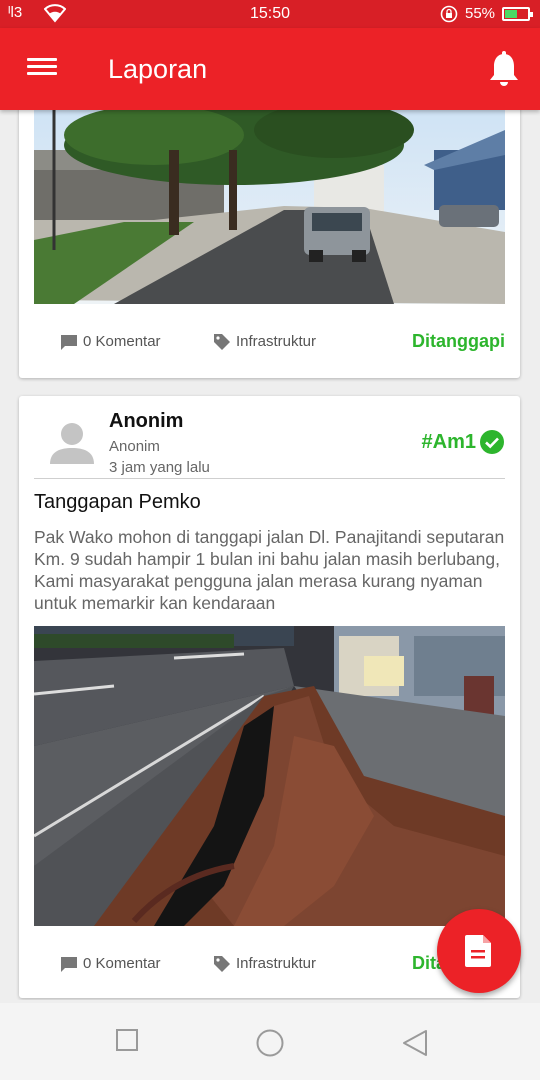  I want to click on battery-icon, so click(517, 14).